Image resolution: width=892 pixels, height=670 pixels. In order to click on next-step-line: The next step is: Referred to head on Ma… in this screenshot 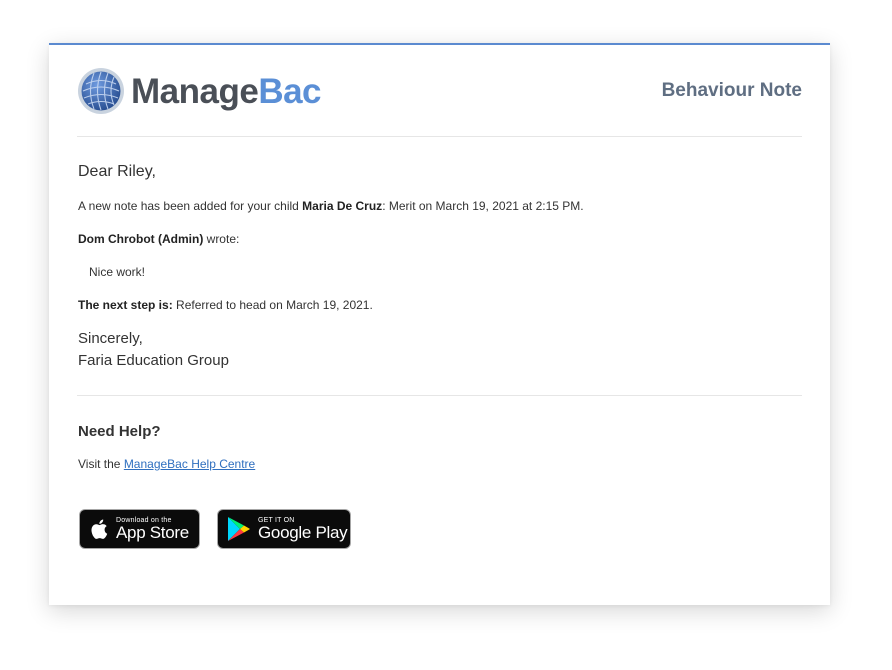, I will do `click(440, 305)`.